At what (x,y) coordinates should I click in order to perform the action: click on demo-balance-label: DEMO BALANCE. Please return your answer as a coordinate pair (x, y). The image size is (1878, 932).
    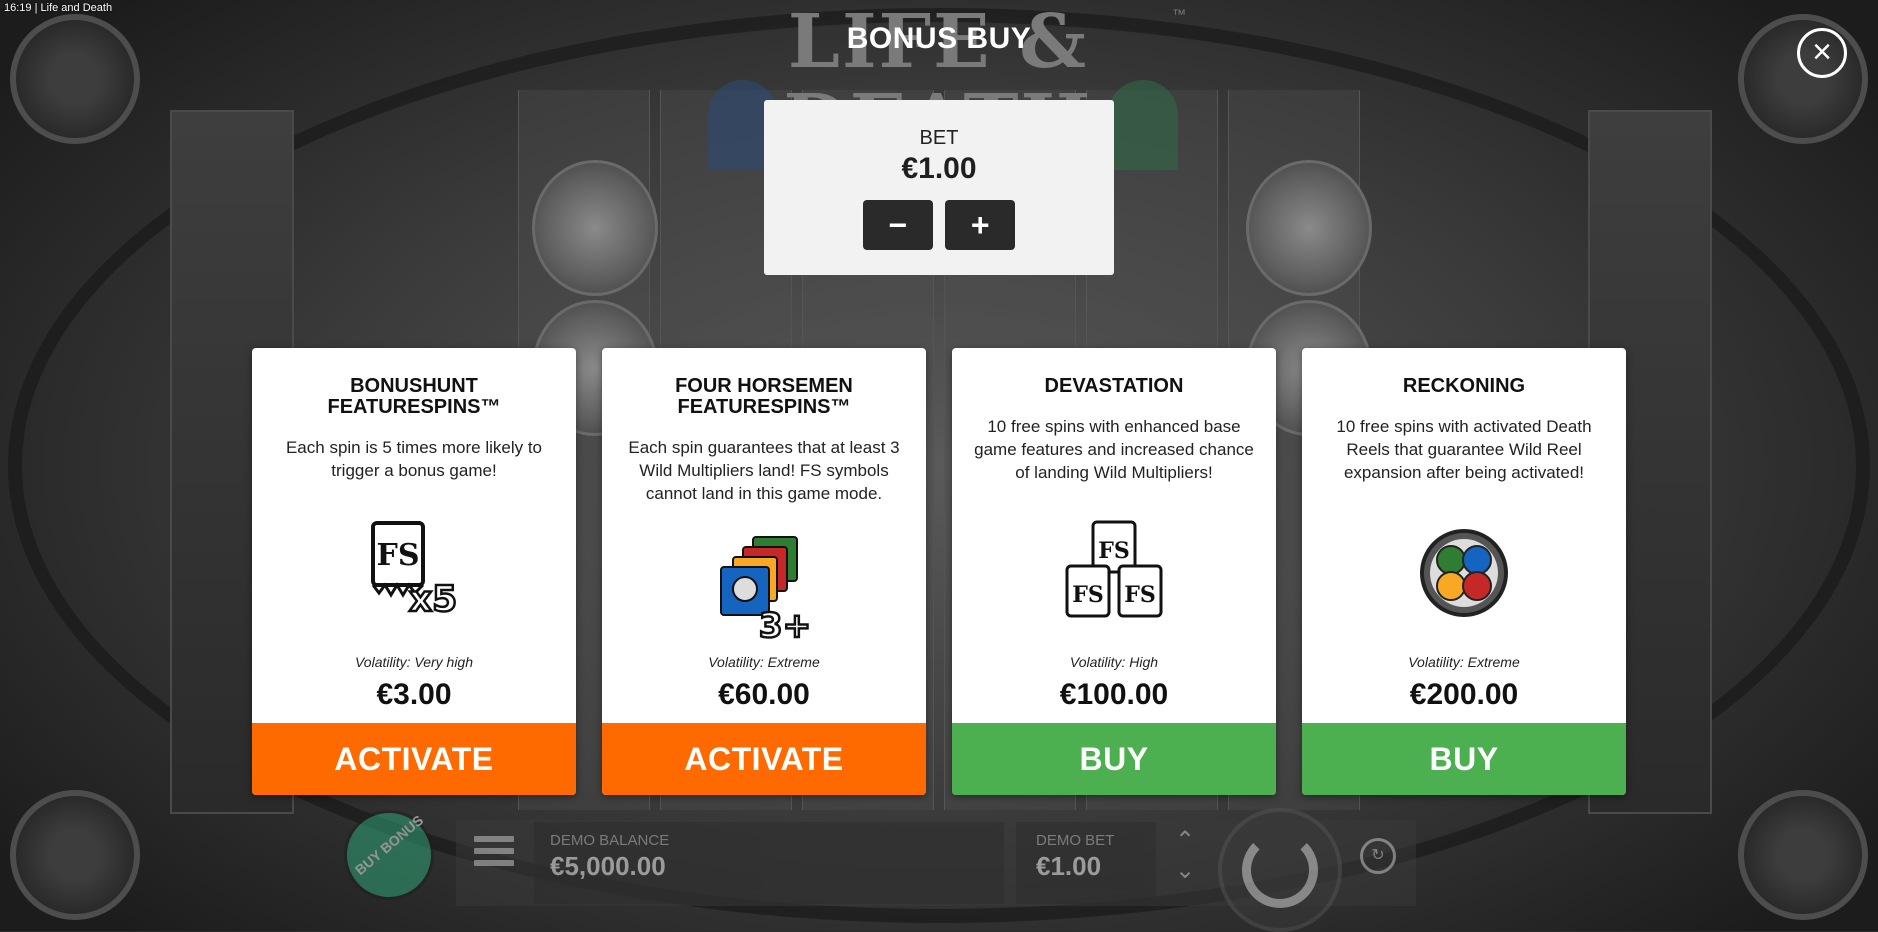
    Looking at the image, I should click on (610, 840).